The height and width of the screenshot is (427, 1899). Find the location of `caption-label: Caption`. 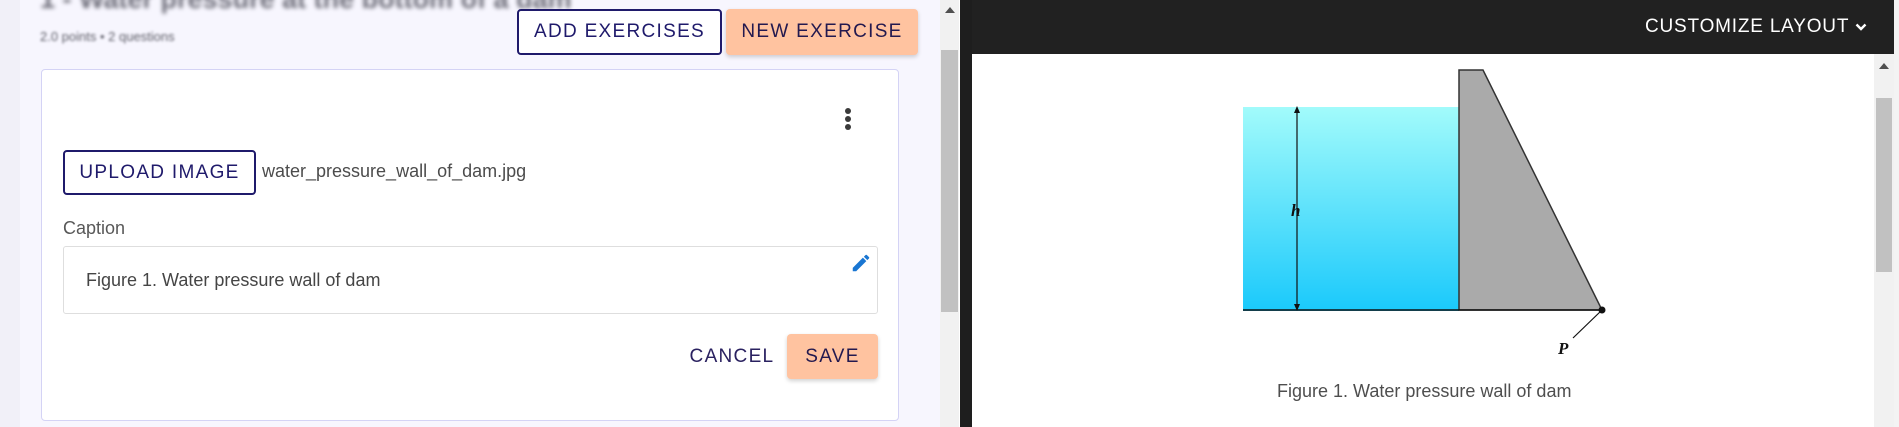

caption-label: Caption is located at coordinates (94, 228).